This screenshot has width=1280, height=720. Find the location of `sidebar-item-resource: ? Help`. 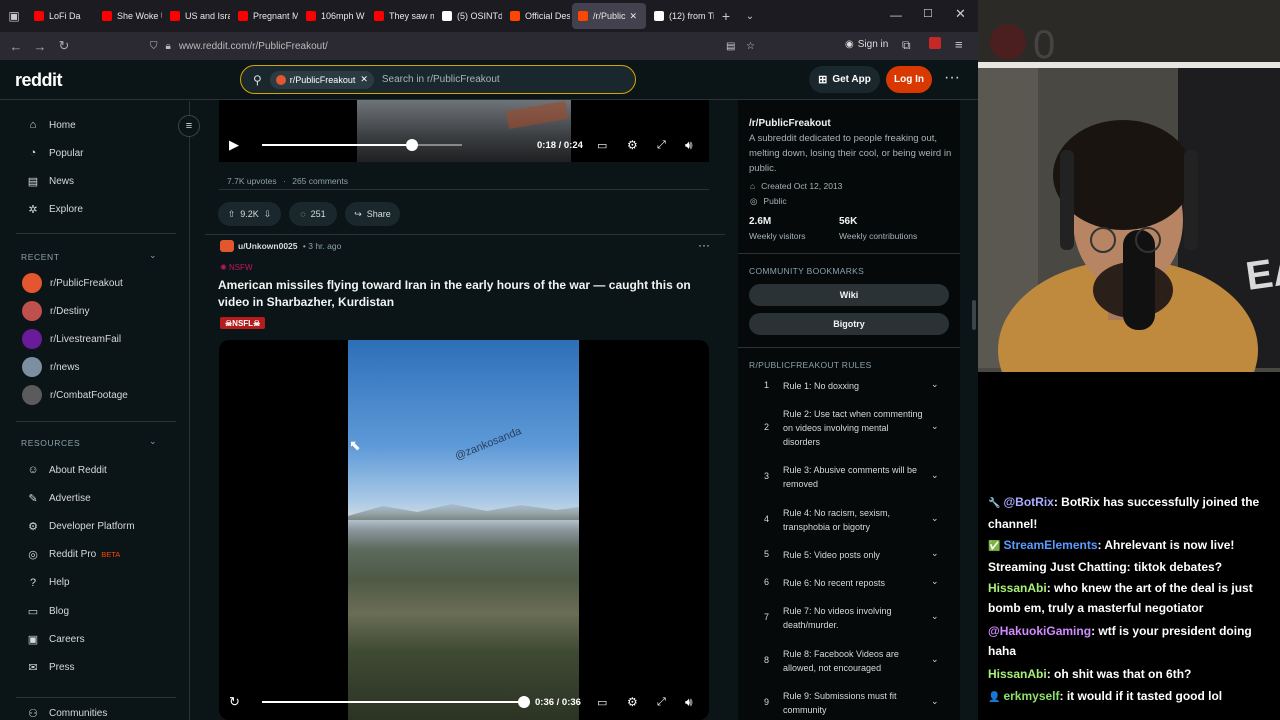

sidebar-item-resource: ? Help is located at coordinates (90, 583).